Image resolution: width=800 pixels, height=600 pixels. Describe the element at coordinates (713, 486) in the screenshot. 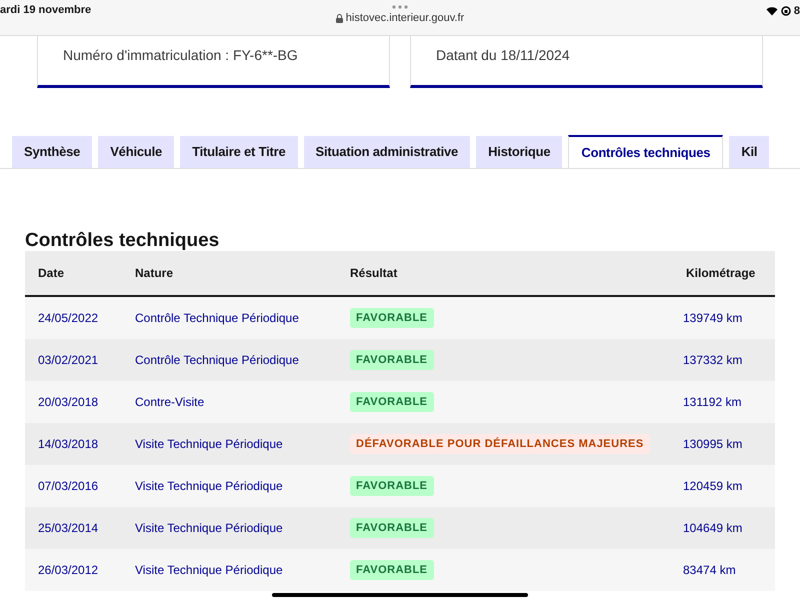

I see `mileage-cell-text: 120459 km` at that location.